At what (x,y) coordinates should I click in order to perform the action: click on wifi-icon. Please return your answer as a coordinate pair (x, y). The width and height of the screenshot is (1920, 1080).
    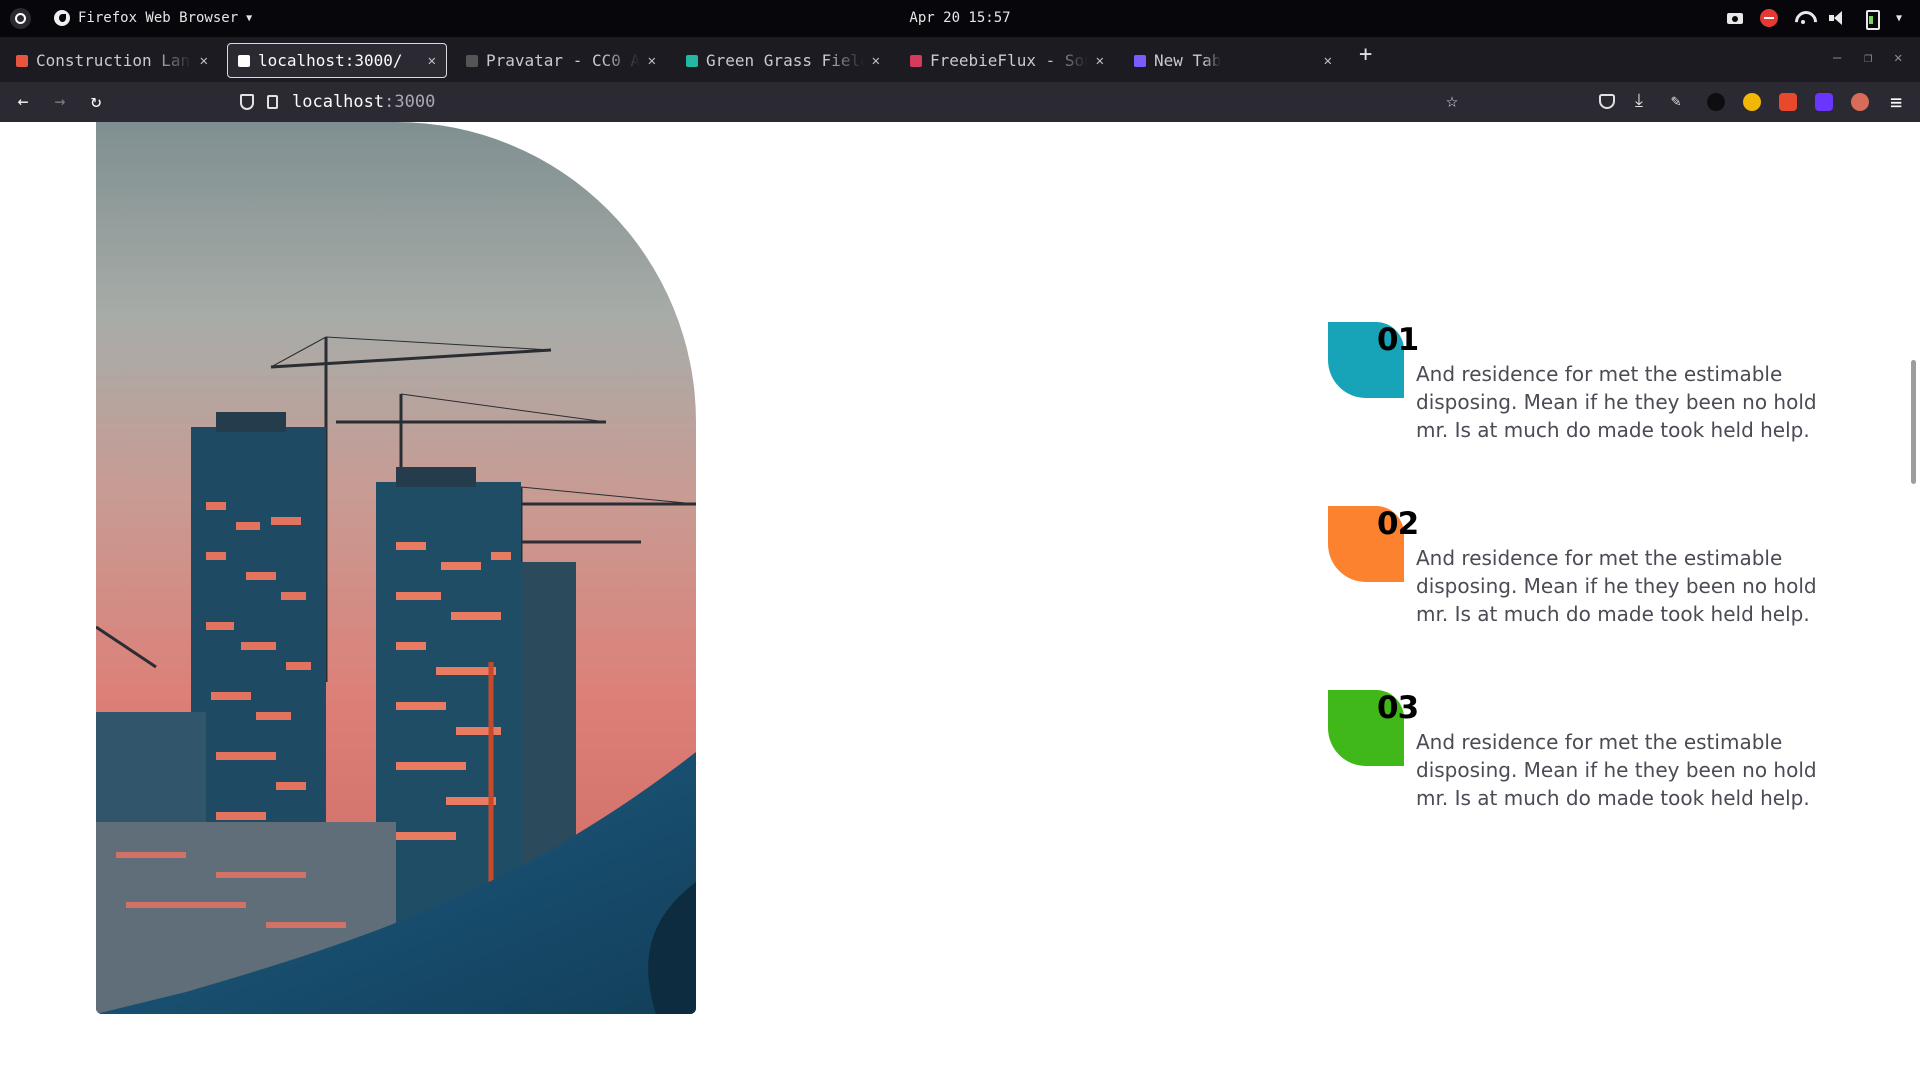
    Looking at the image, I should click on (1803, 18).